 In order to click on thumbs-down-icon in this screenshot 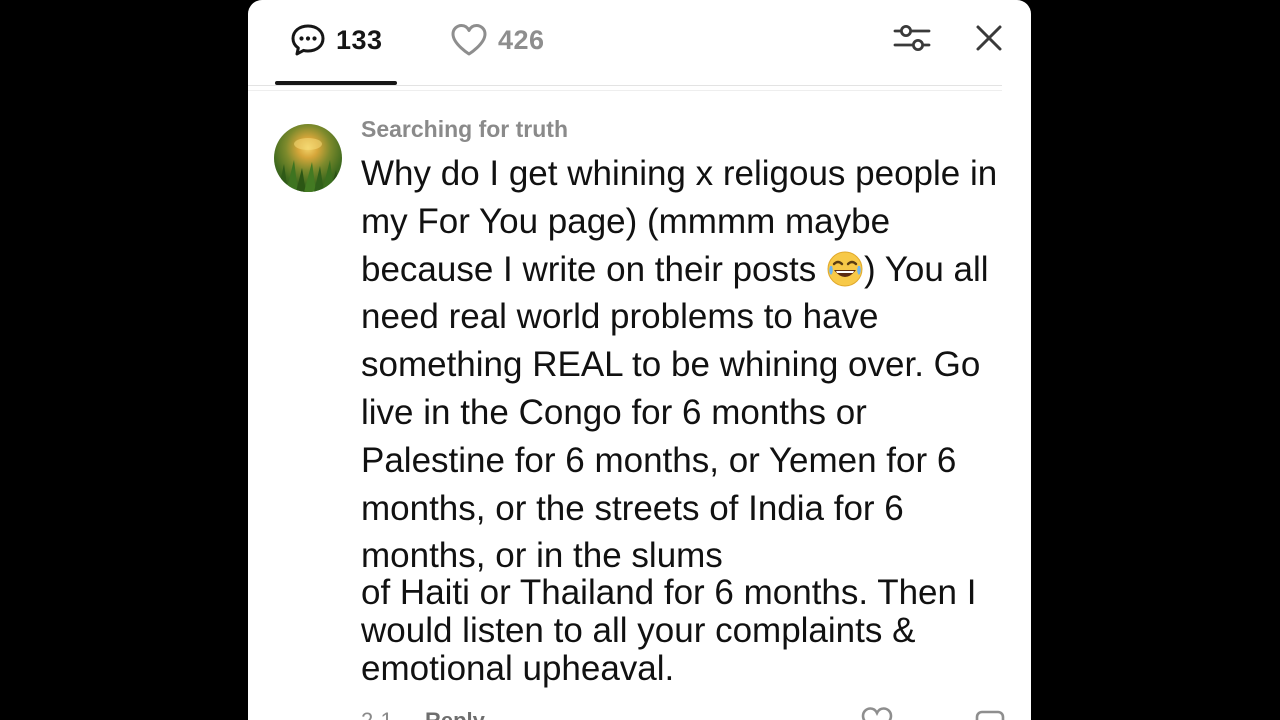, I will do `click(990, 715)`.